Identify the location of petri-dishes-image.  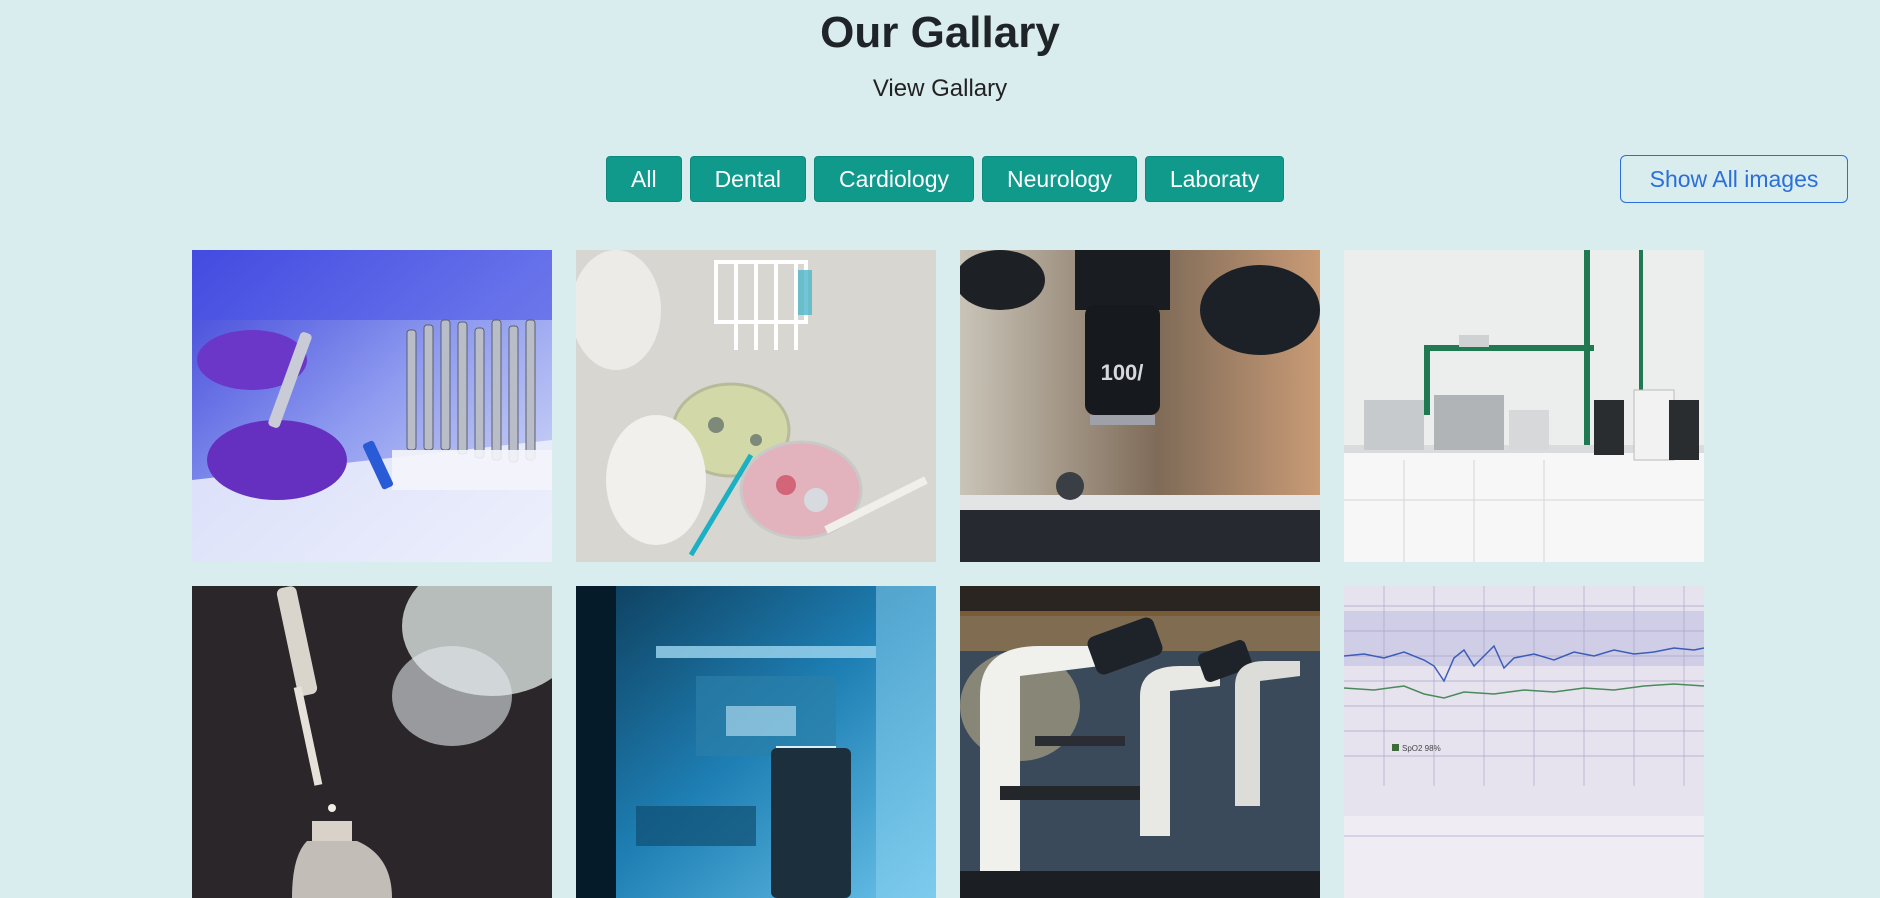
(756, 406).